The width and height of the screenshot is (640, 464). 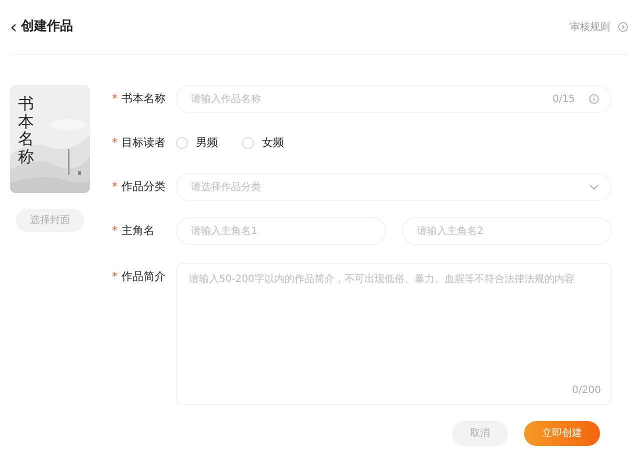 What do you see at coordinates (594, 187) in the screenshot?
I see `chevron-down-icon` at bounding box center [594, 187].